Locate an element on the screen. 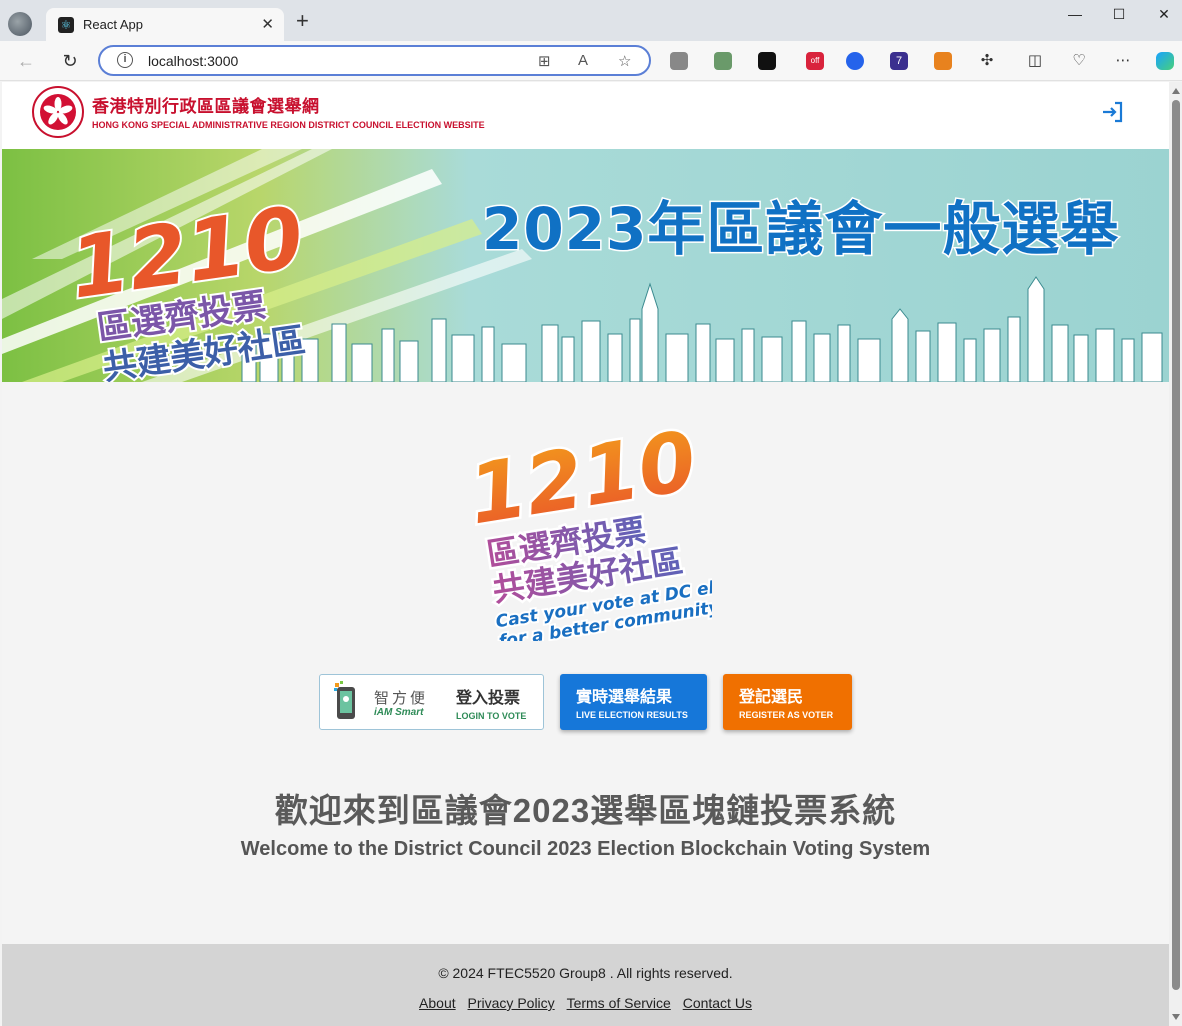  extensions-puzzle-icon: ✣ is located at coordinates (987, 61).